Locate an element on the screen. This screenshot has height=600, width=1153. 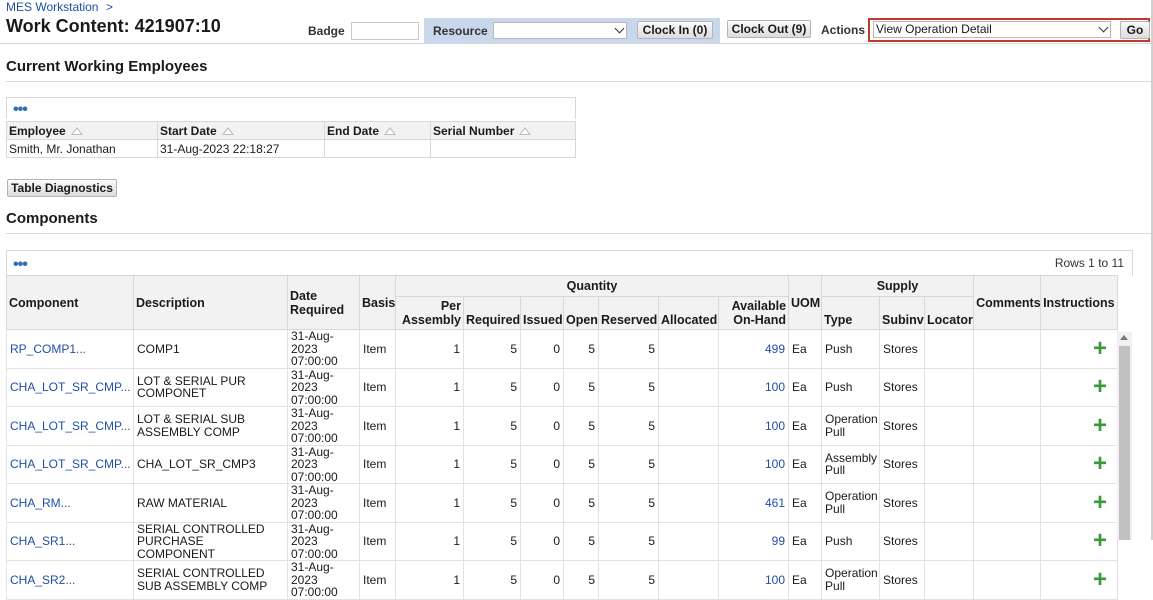
column-header-issued: Issued is located at coordinates (542, 313).